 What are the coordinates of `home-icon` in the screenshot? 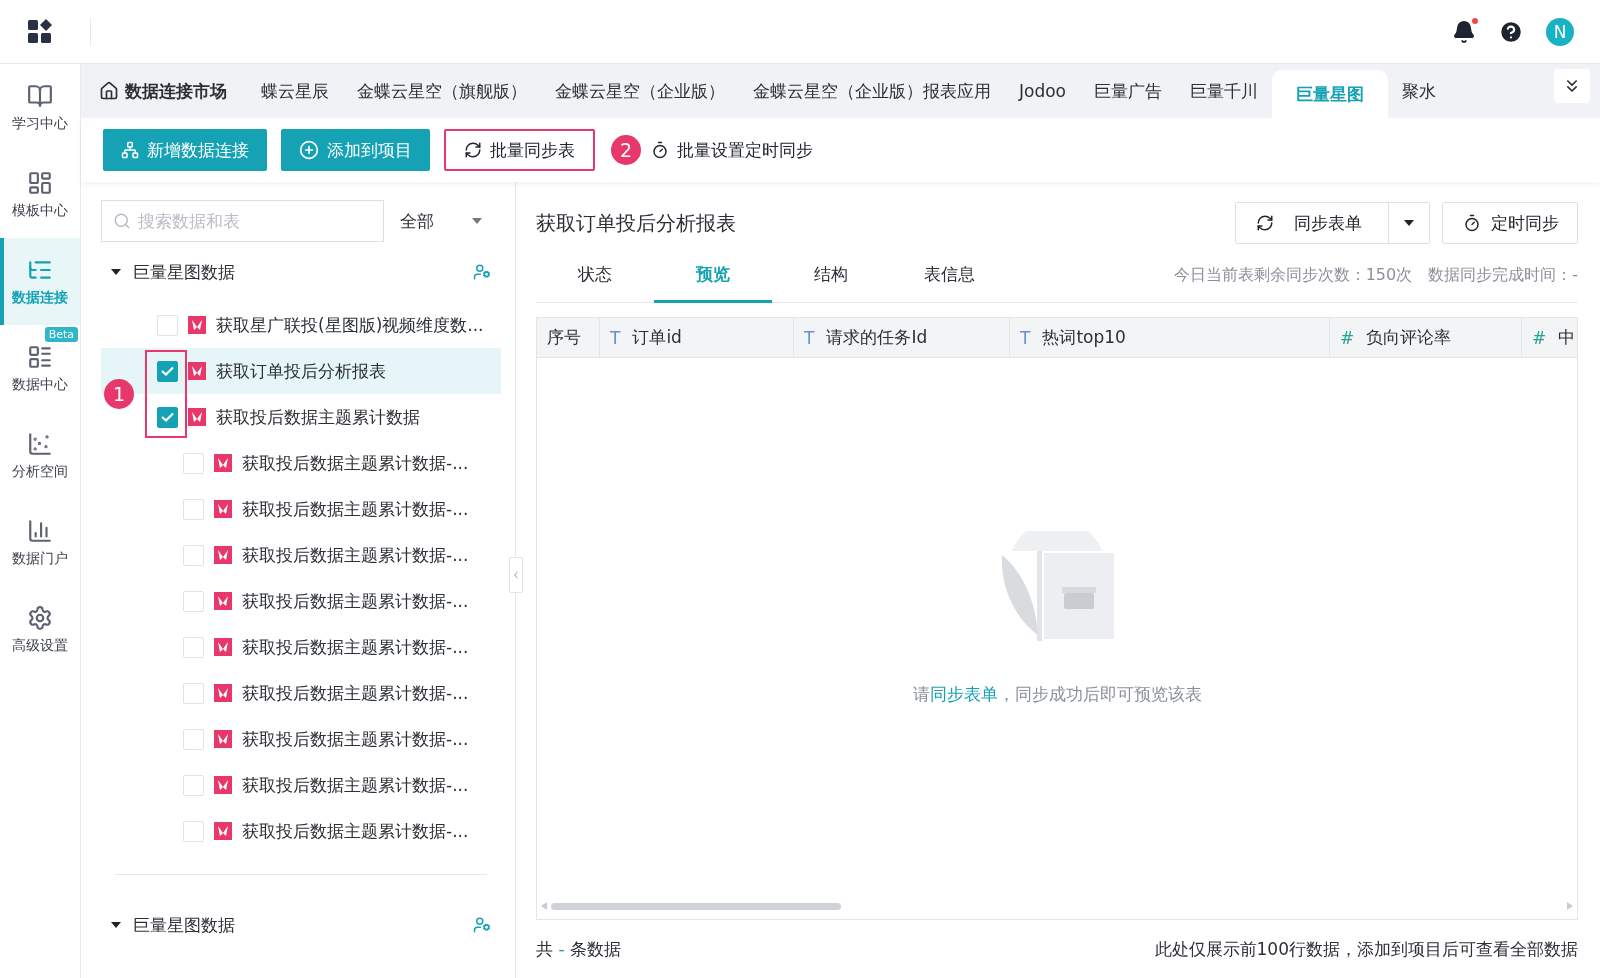 It's located at (109, 91).